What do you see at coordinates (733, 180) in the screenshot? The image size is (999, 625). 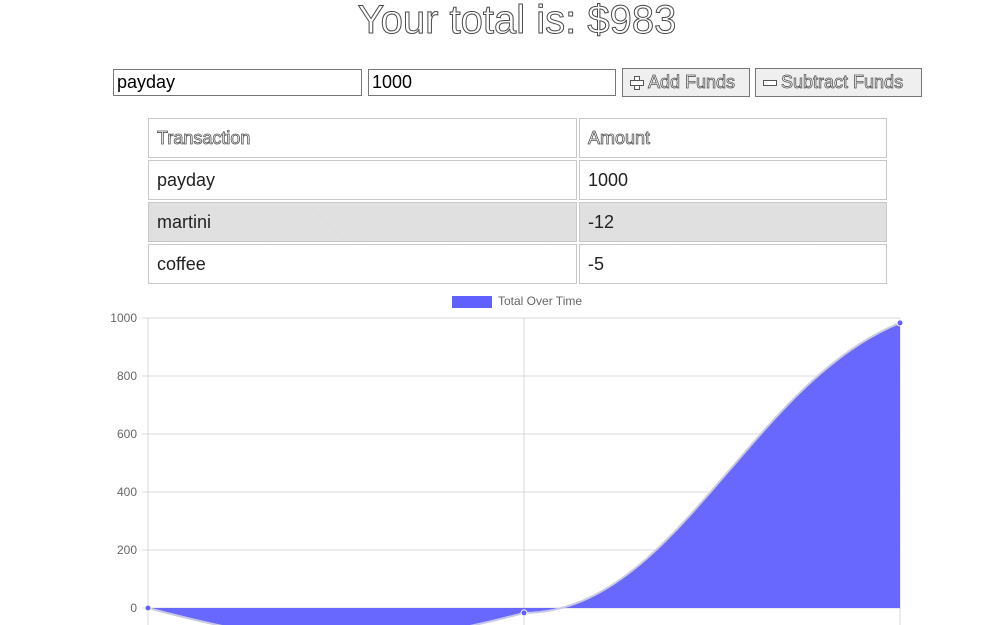 I see `transaction-amount-cell: 1000` at bounding box center [733, 180].